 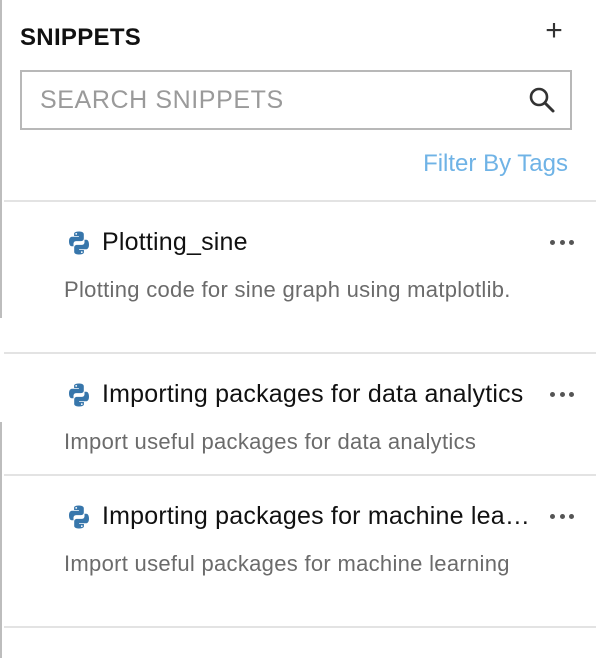 What do you see at coordinates (175, 242) in the screenshot?
I see `snippet-name: Plotting_sine` at bounding box center [175, 242].